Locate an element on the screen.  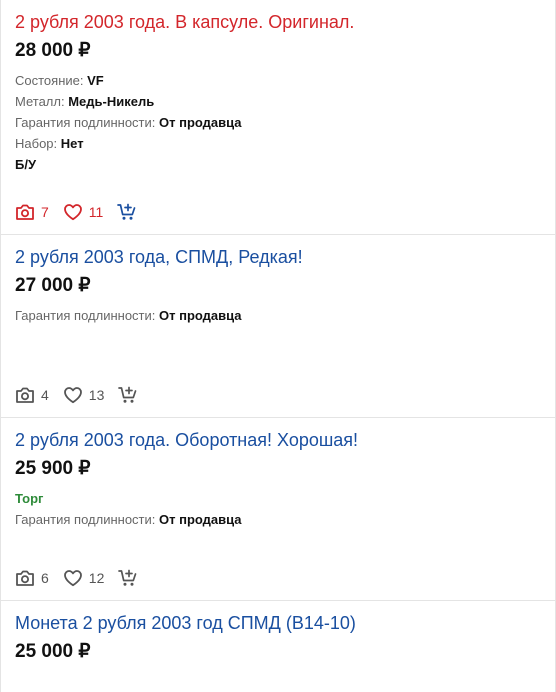
favorite-button: 11 is located at coordinates (83, 212).